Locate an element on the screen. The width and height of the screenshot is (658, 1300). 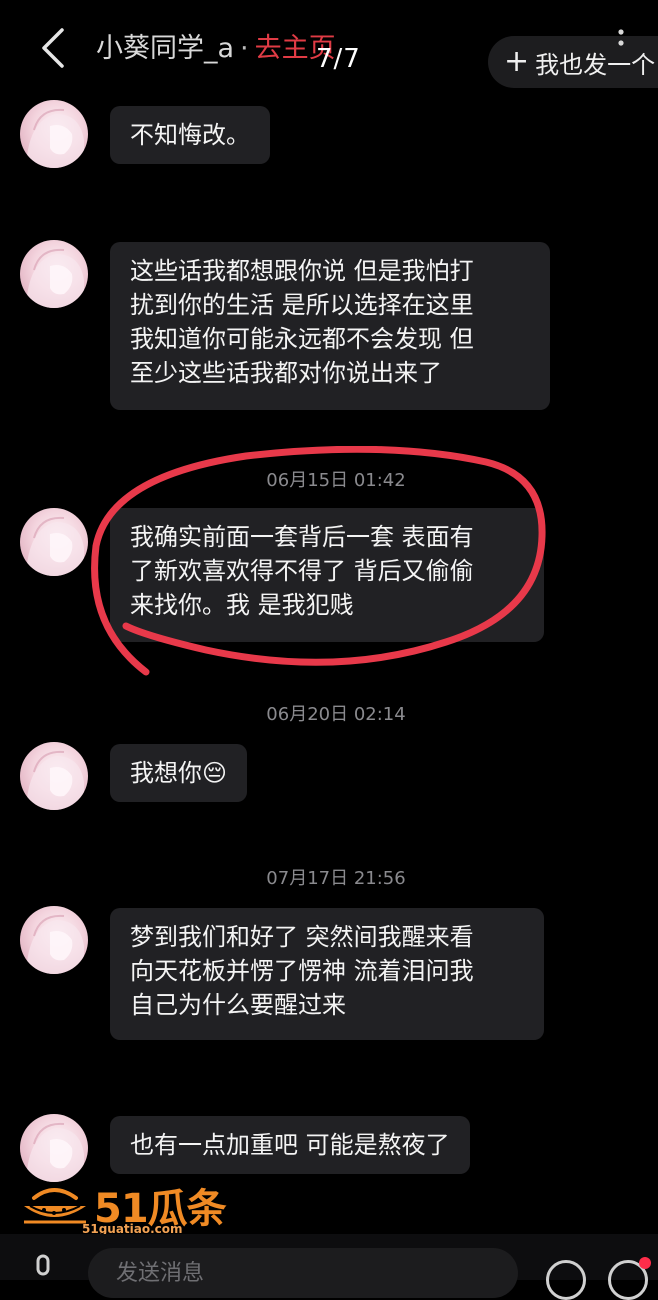
chat-title: 小葵同学_a · 去主页 is located at coordinates (216, 45).